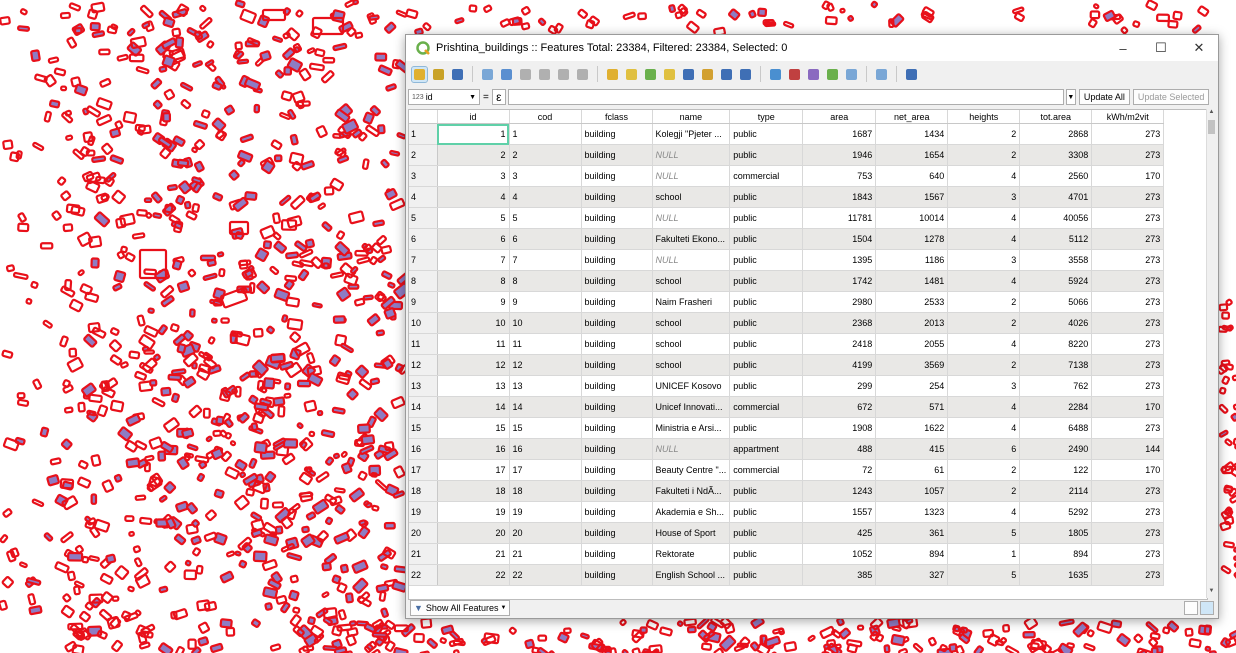  What do you see at coordinates (912, 386) in the screenshot?
I see `table-cell: 254` at bounding box center [912, 386].